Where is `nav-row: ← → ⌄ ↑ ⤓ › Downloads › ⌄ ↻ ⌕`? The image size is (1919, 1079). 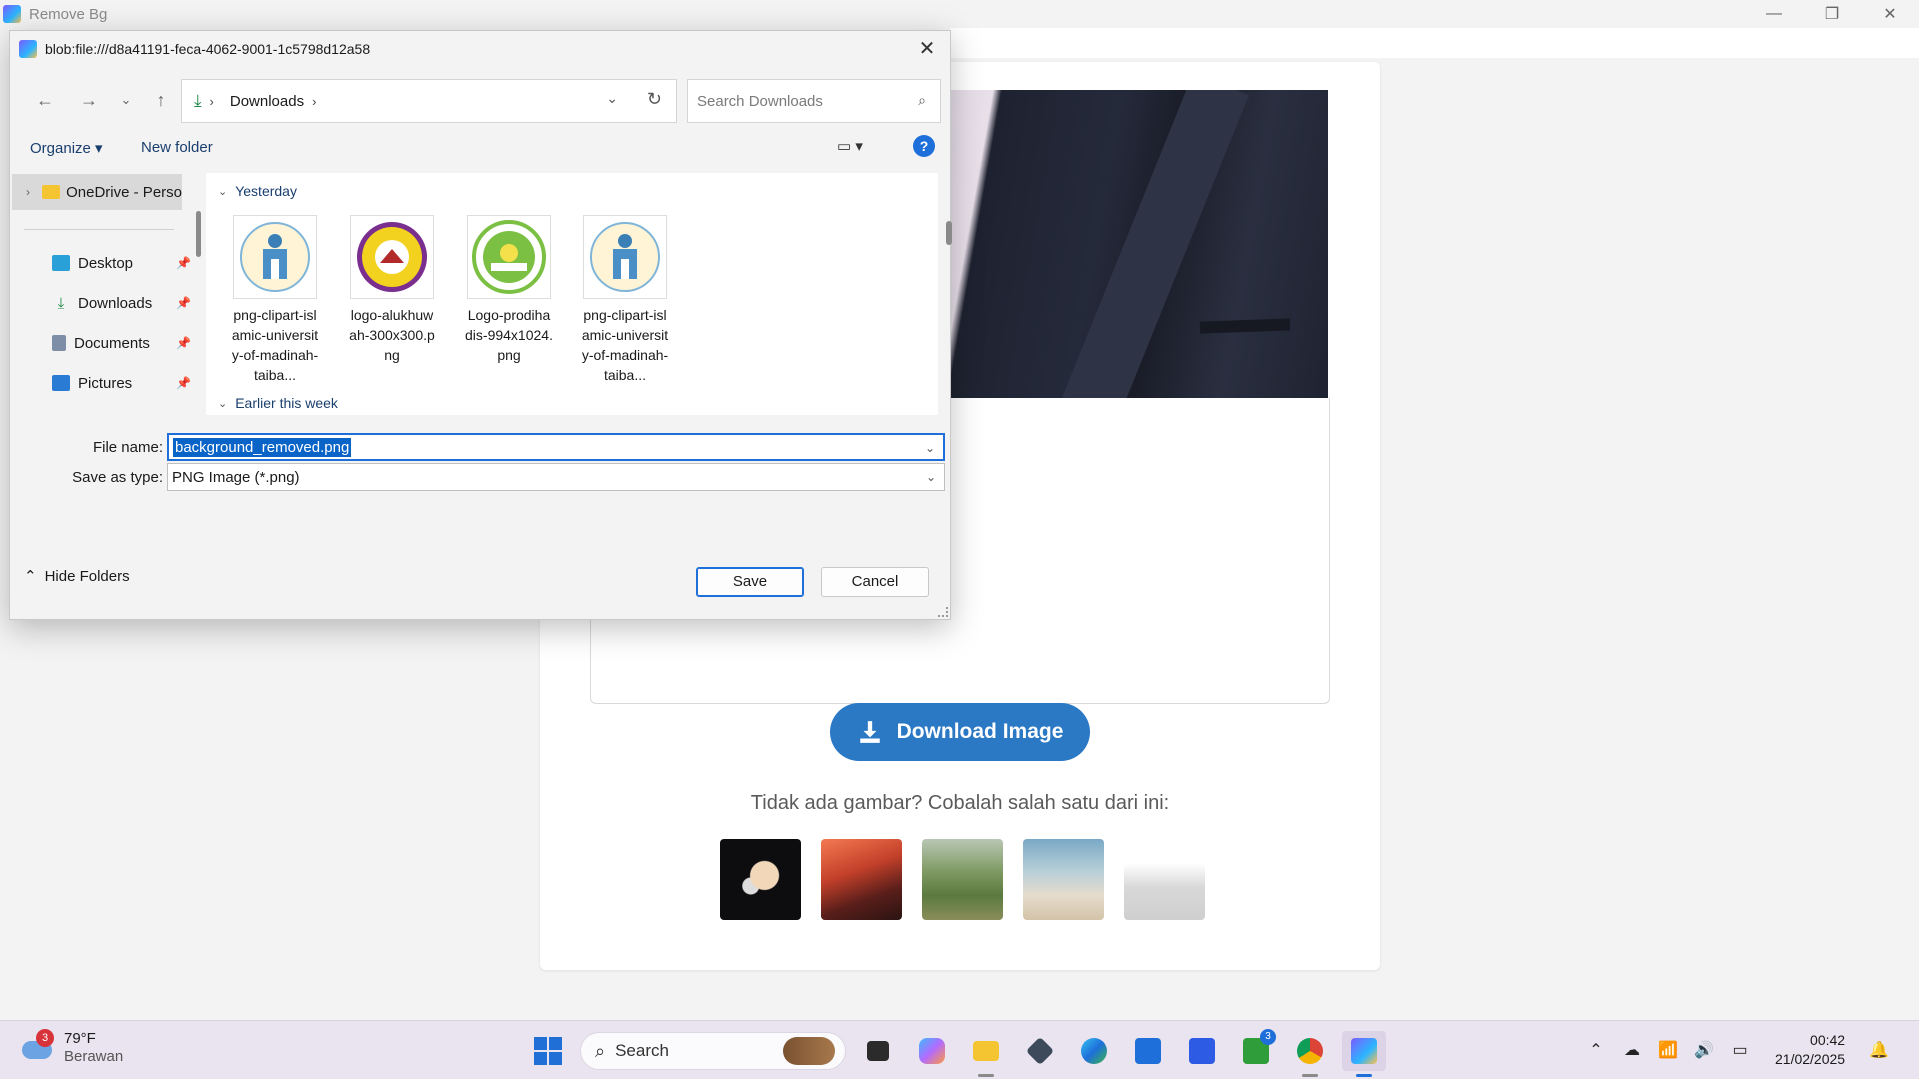
nav-row: ← → ⌄ ↑ ⤓ › Downloads › ⌄ ↻ ⌕ is located at coordinates (480, 100).